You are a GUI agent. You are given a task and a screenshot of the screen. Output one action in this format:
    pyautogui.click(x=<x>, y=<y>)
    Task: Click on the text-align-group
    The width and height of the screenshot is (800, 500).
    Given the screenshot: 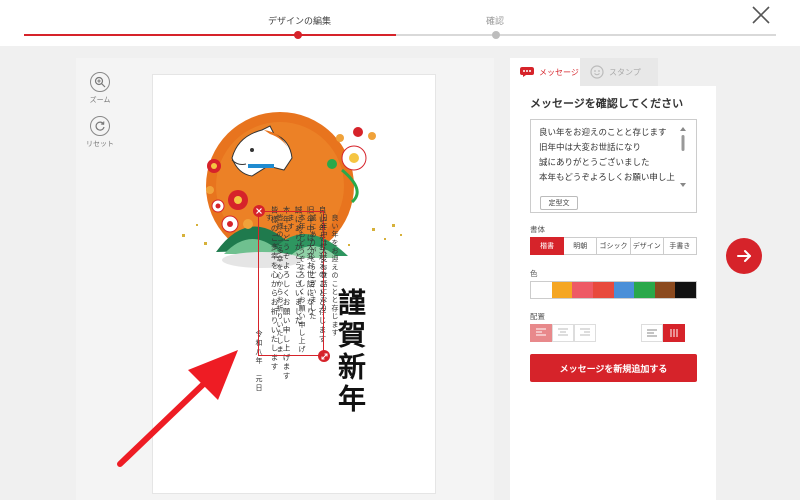 What is the action you would take?
    pyautogui.click(x=563, y=333)
    